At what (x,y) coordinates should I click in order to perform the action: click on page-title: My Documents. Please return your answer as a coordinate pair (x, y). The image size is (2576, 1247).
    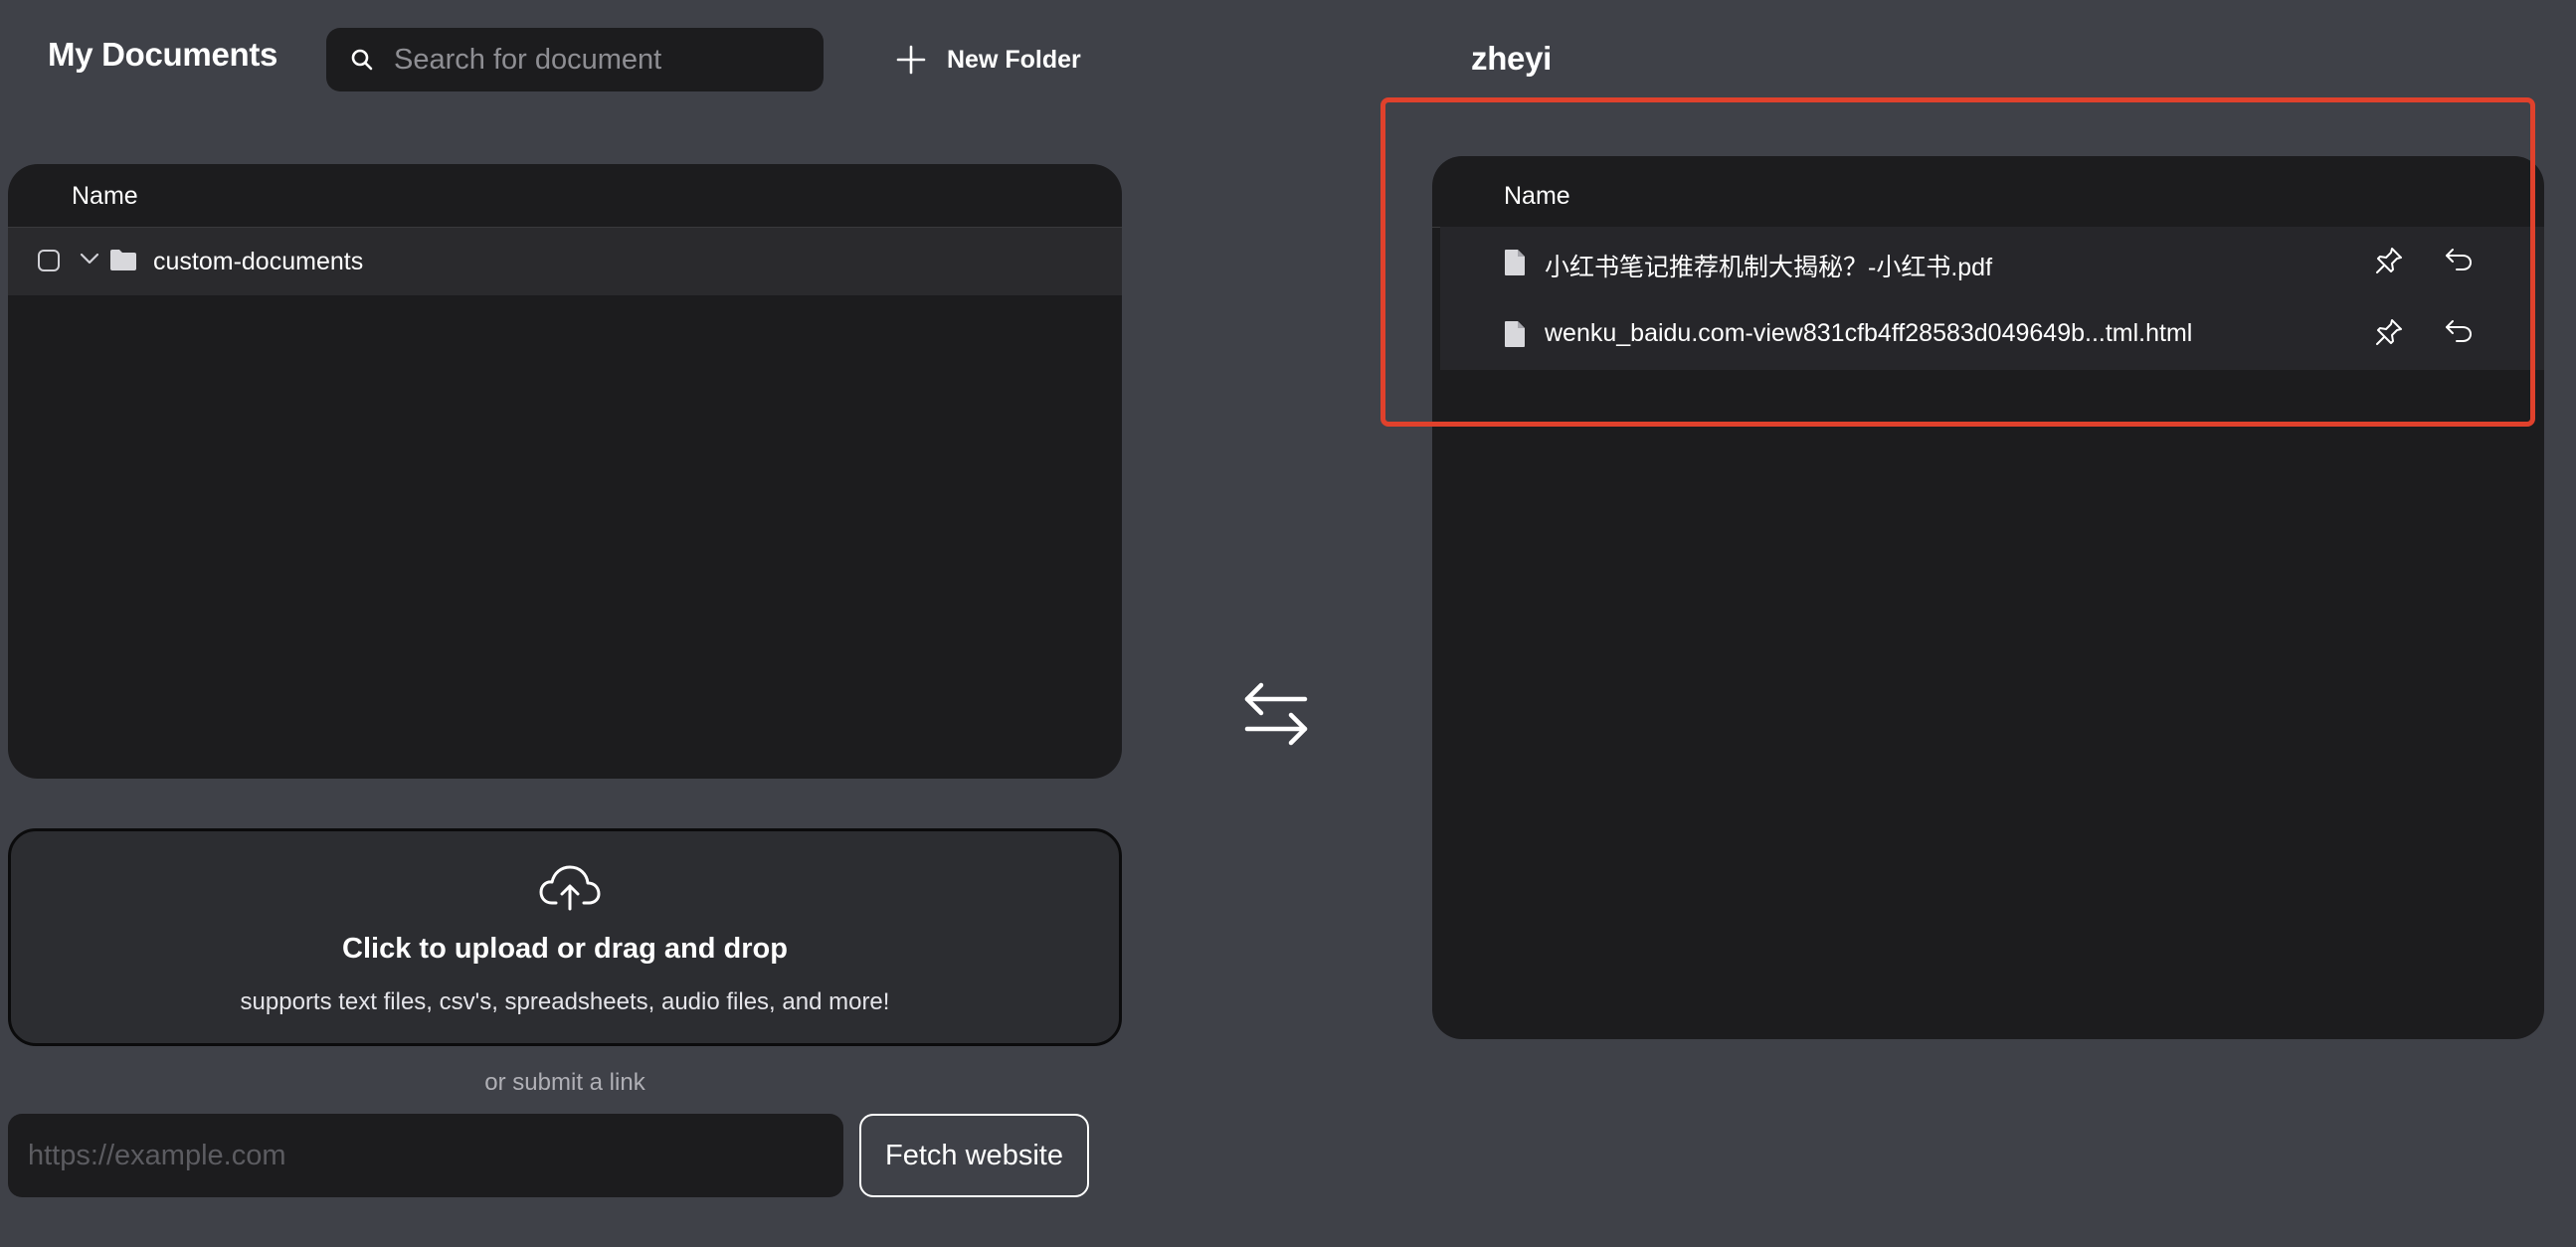
    Looking at the image, I should click on (163, 54).